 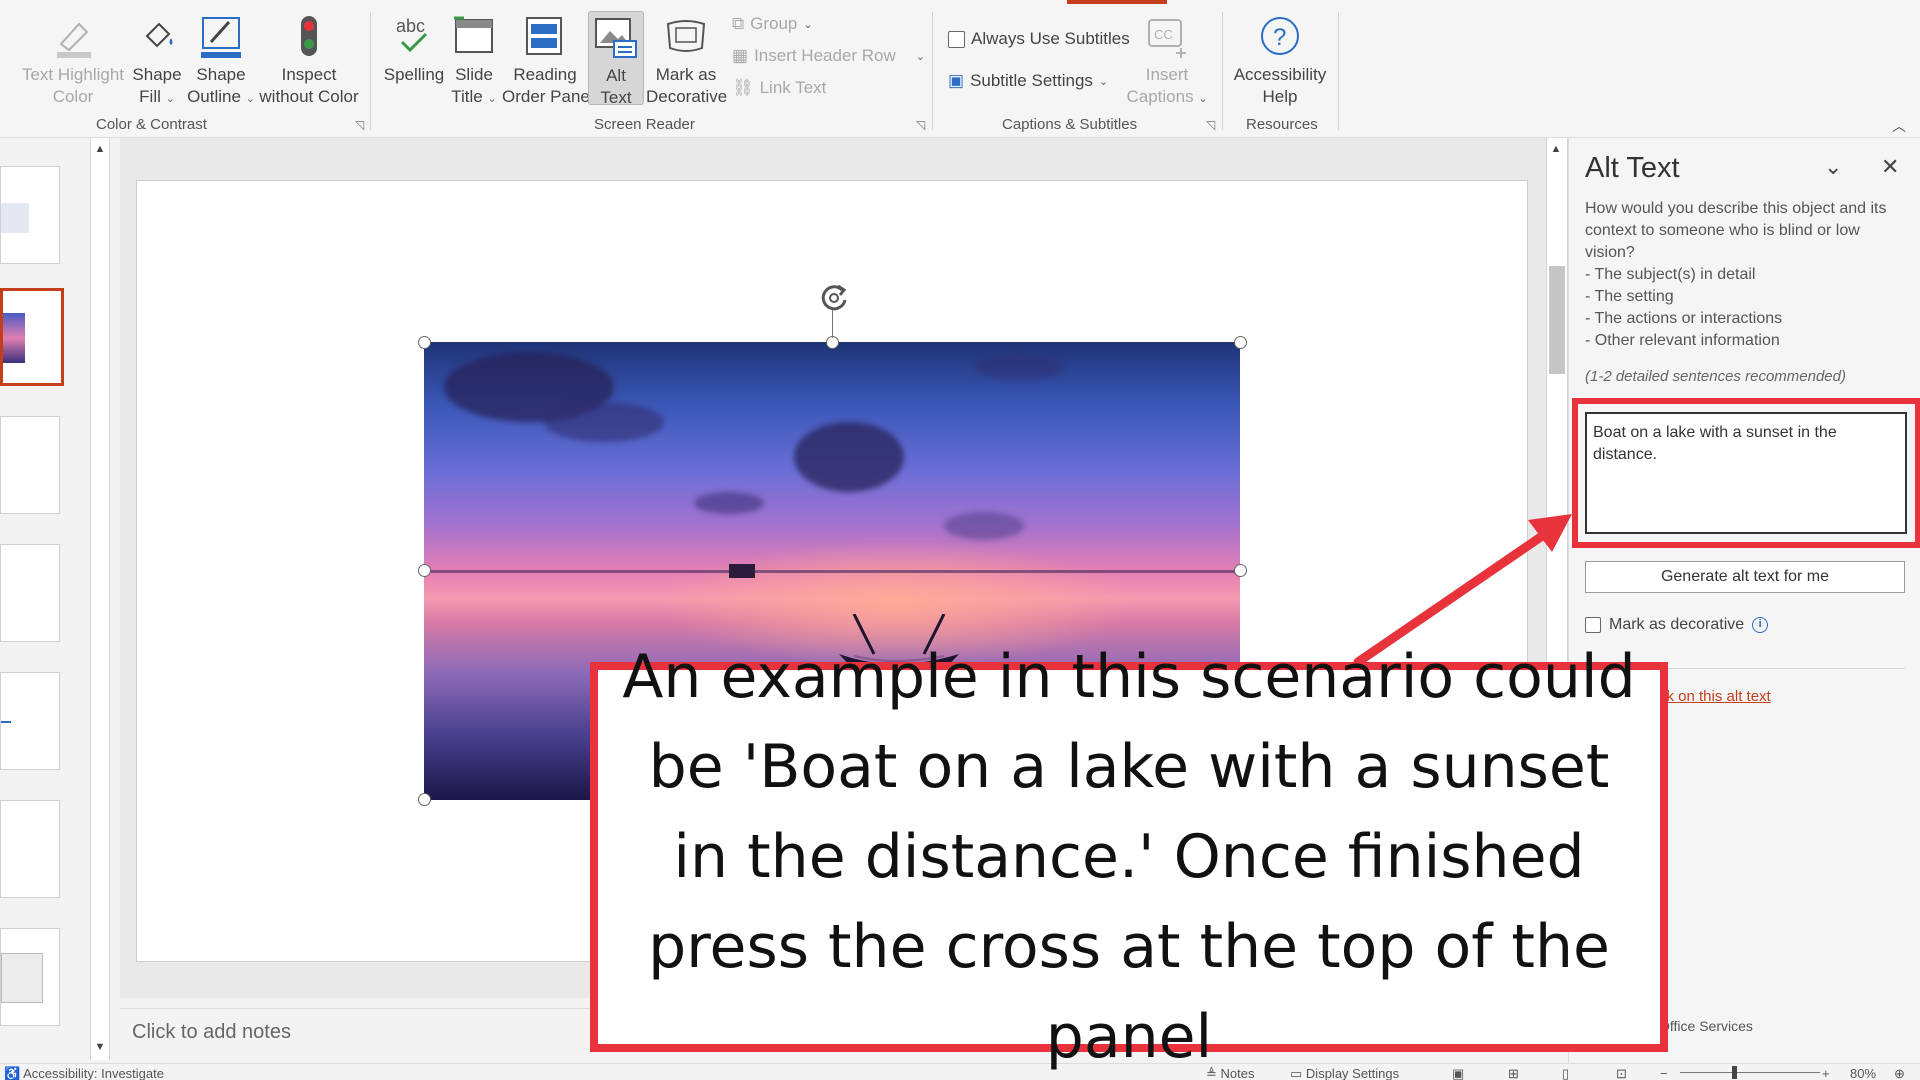 What do you see at coordinates (740, 55) in the screenshot?
I see `table-icon: ▦` at bounding box center [740, 55].